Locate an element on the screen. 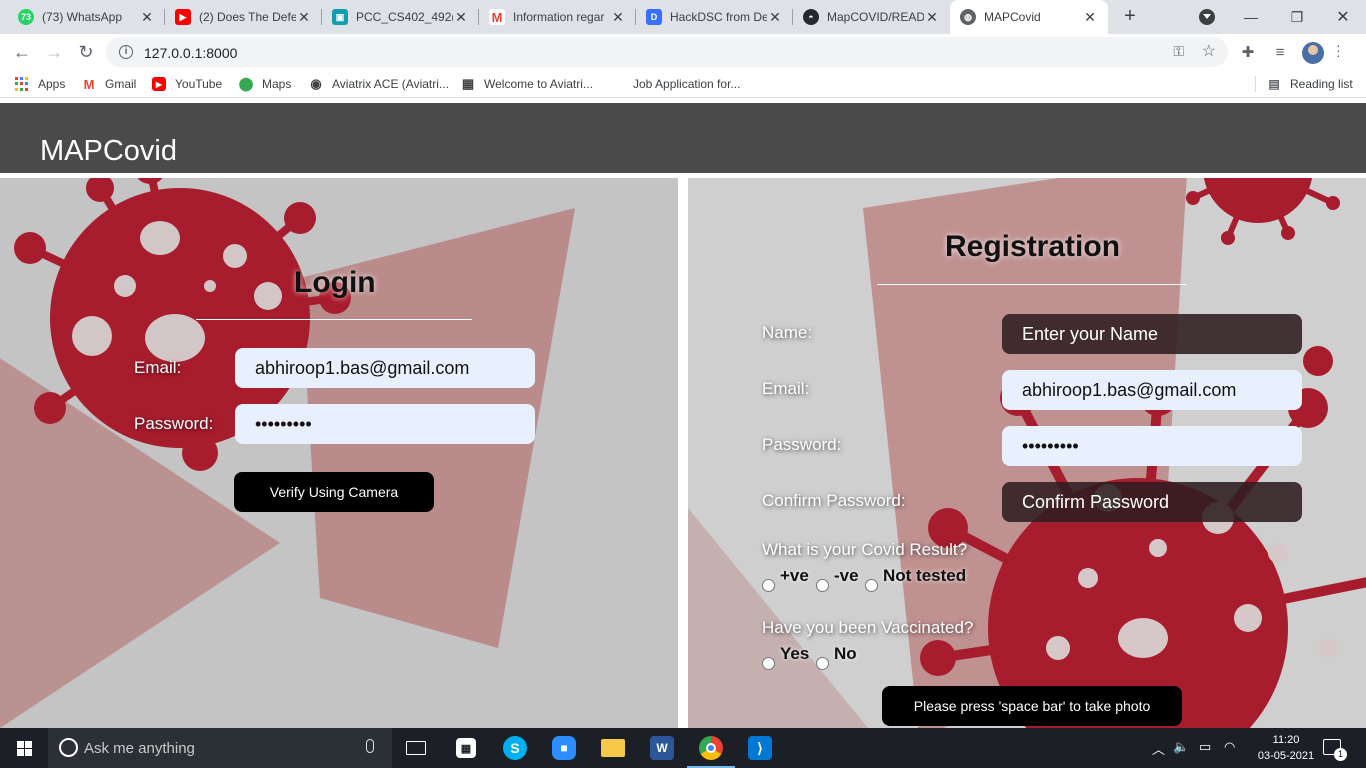 The height and width of the screenshot is (768, 1366). reg-name-label: Name: is located at coordinates (787, 332).